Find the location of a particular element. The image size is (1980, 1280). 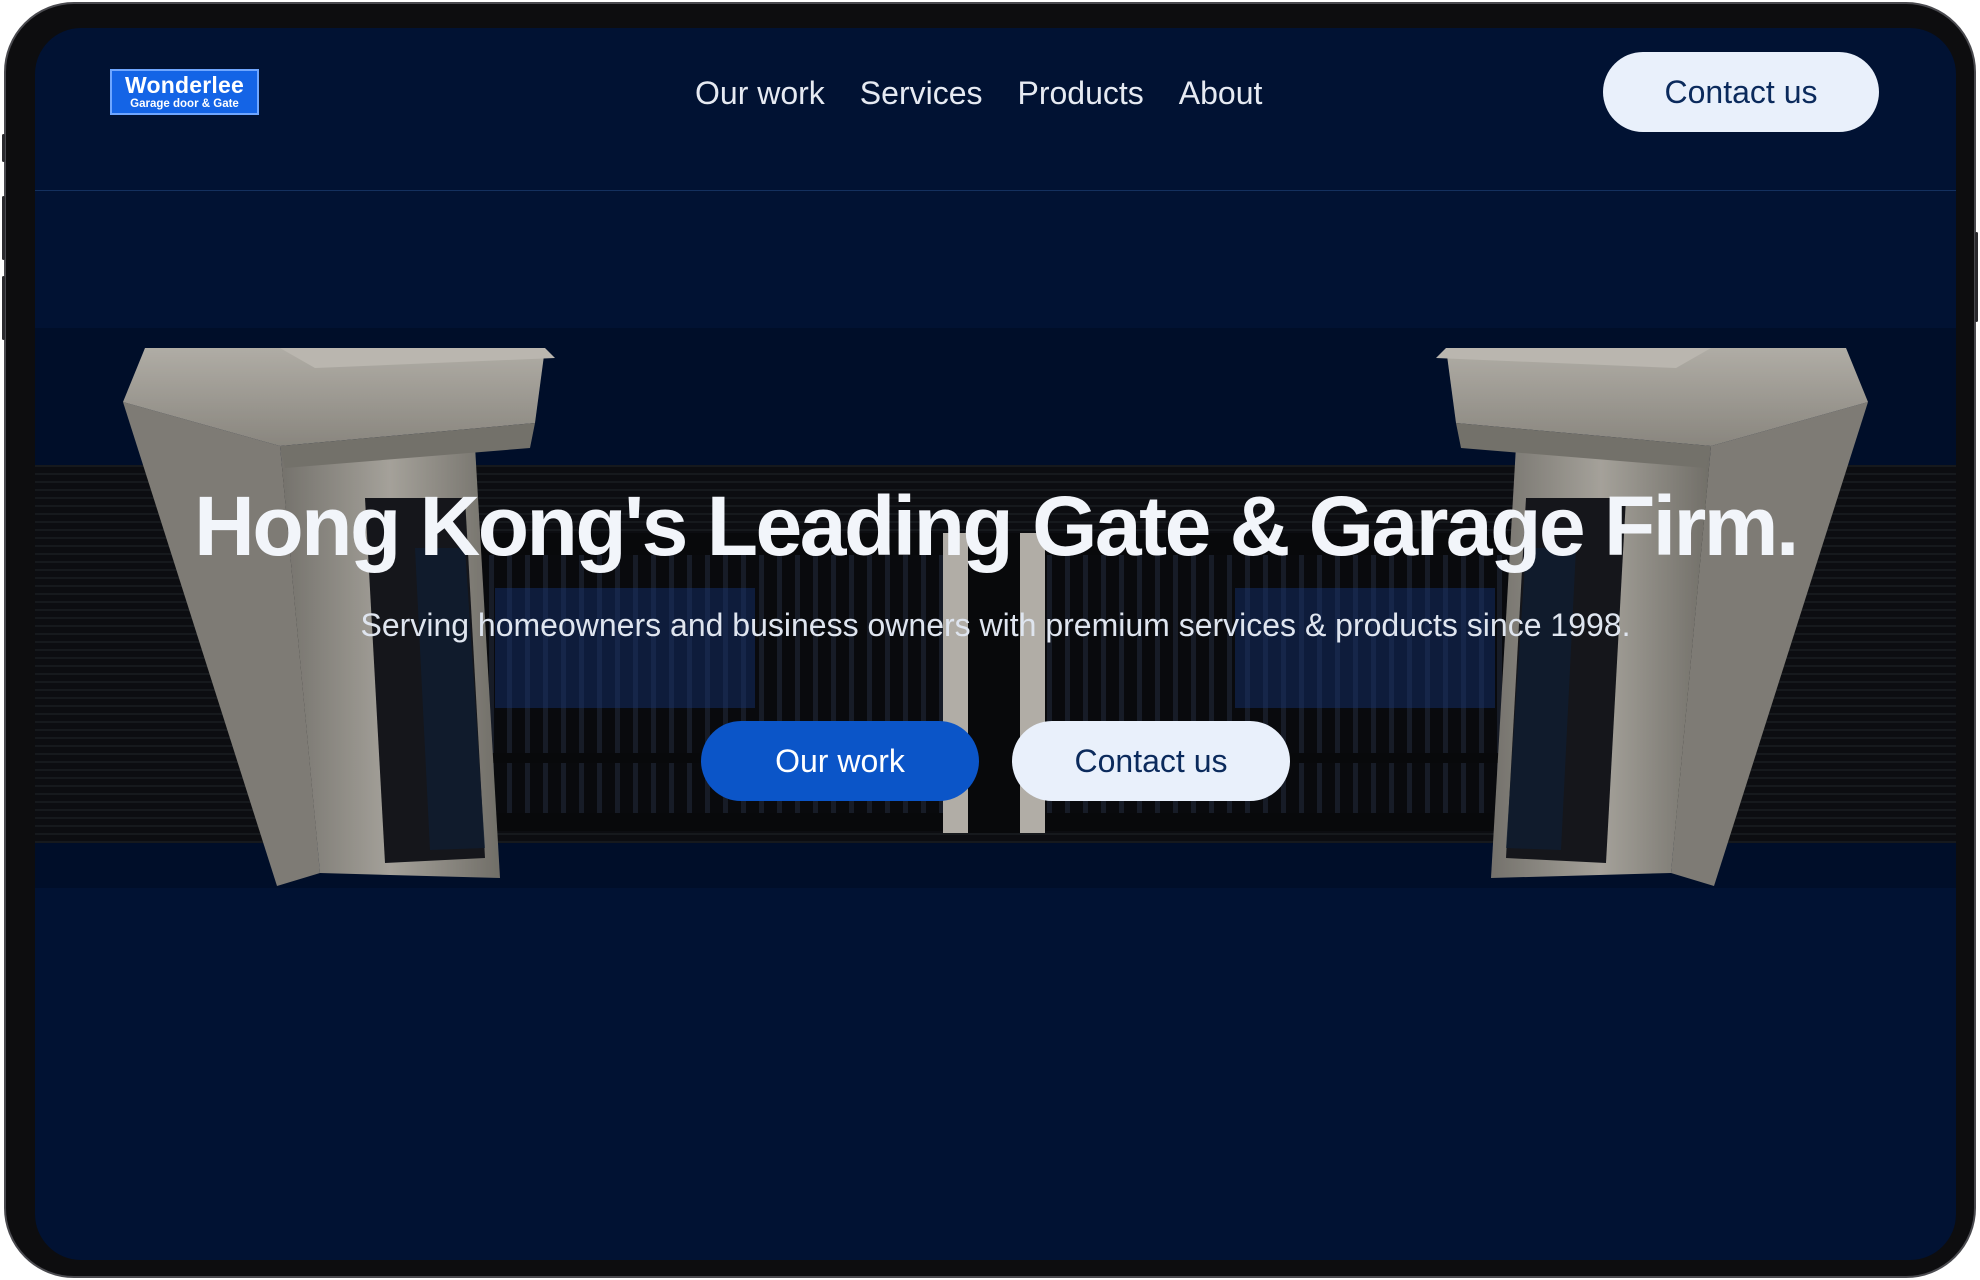

contact-us-button: Contact us is located at coordinates (1151, 761).